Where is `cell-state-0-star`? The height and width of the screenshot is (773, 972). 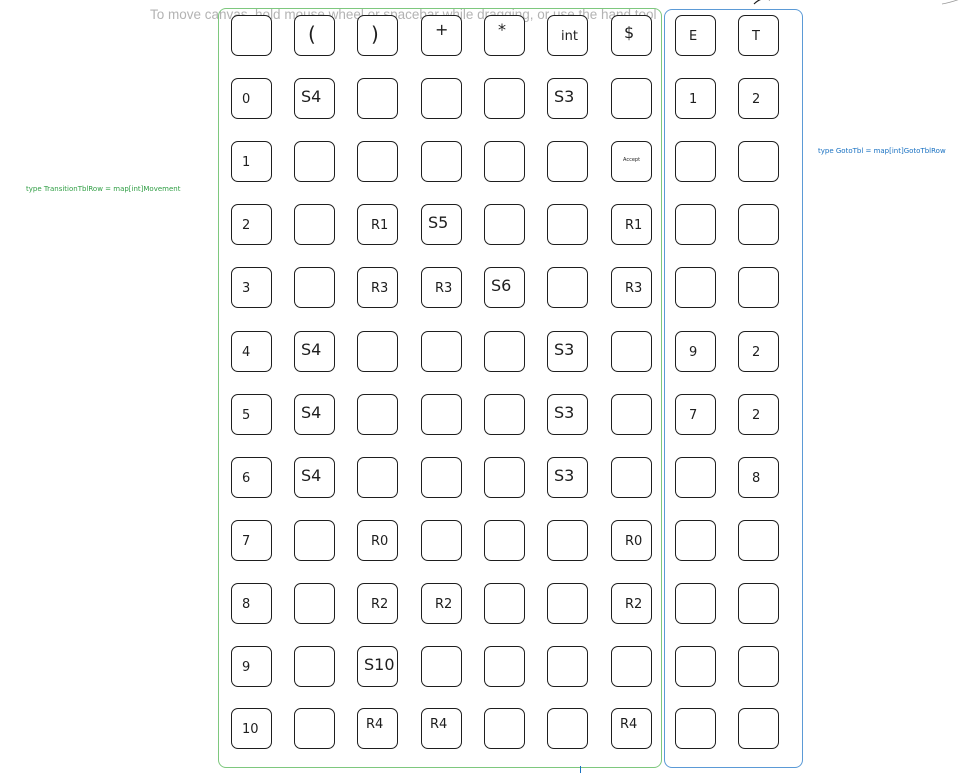
cell-state-0-star is located at coordinates (504, 98).